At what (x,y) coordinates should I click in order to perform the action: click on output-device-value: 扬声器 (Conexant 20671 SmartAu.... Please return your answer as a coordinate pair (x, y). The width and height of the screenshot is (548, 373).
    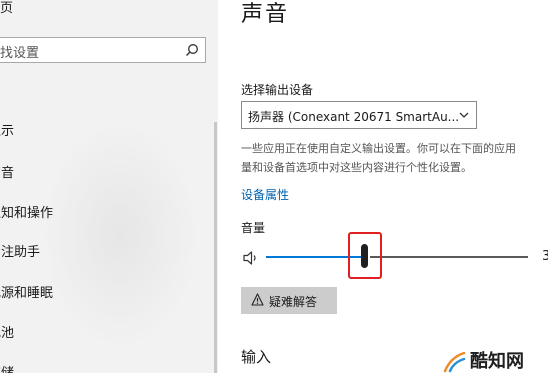
    Looking at the image, I should click on (354, 117).